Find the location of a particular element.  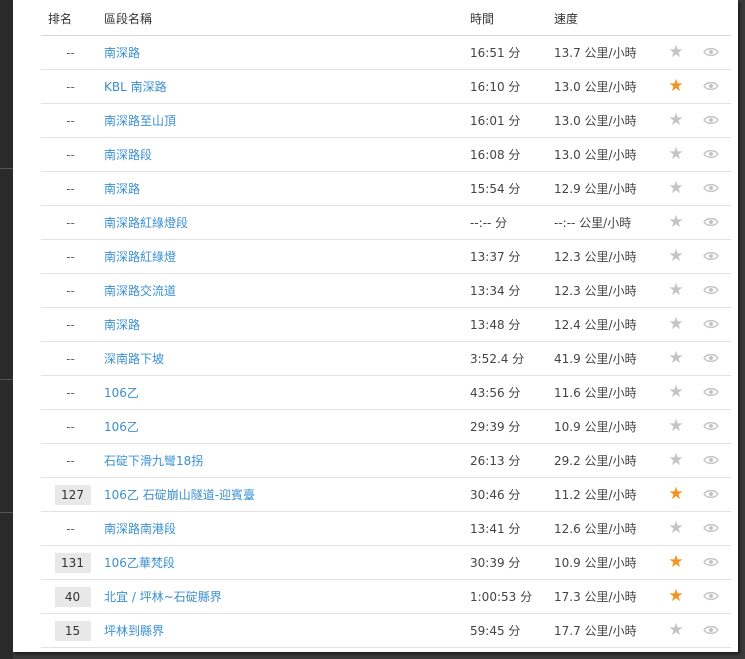

table-row: -- 106乙 29:39 分 10.9 公里/小時 ★ is located at coordinates (386, 426).